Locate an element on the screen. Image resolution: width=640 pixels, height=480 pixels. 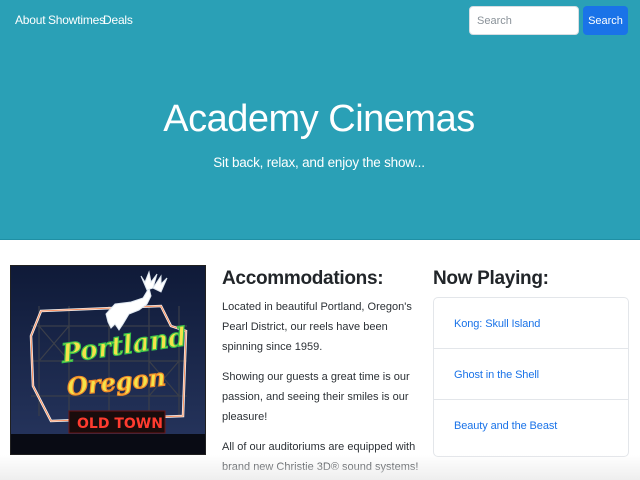
accommodations-heading: Accommodations: is located at coordinates (303, 278).